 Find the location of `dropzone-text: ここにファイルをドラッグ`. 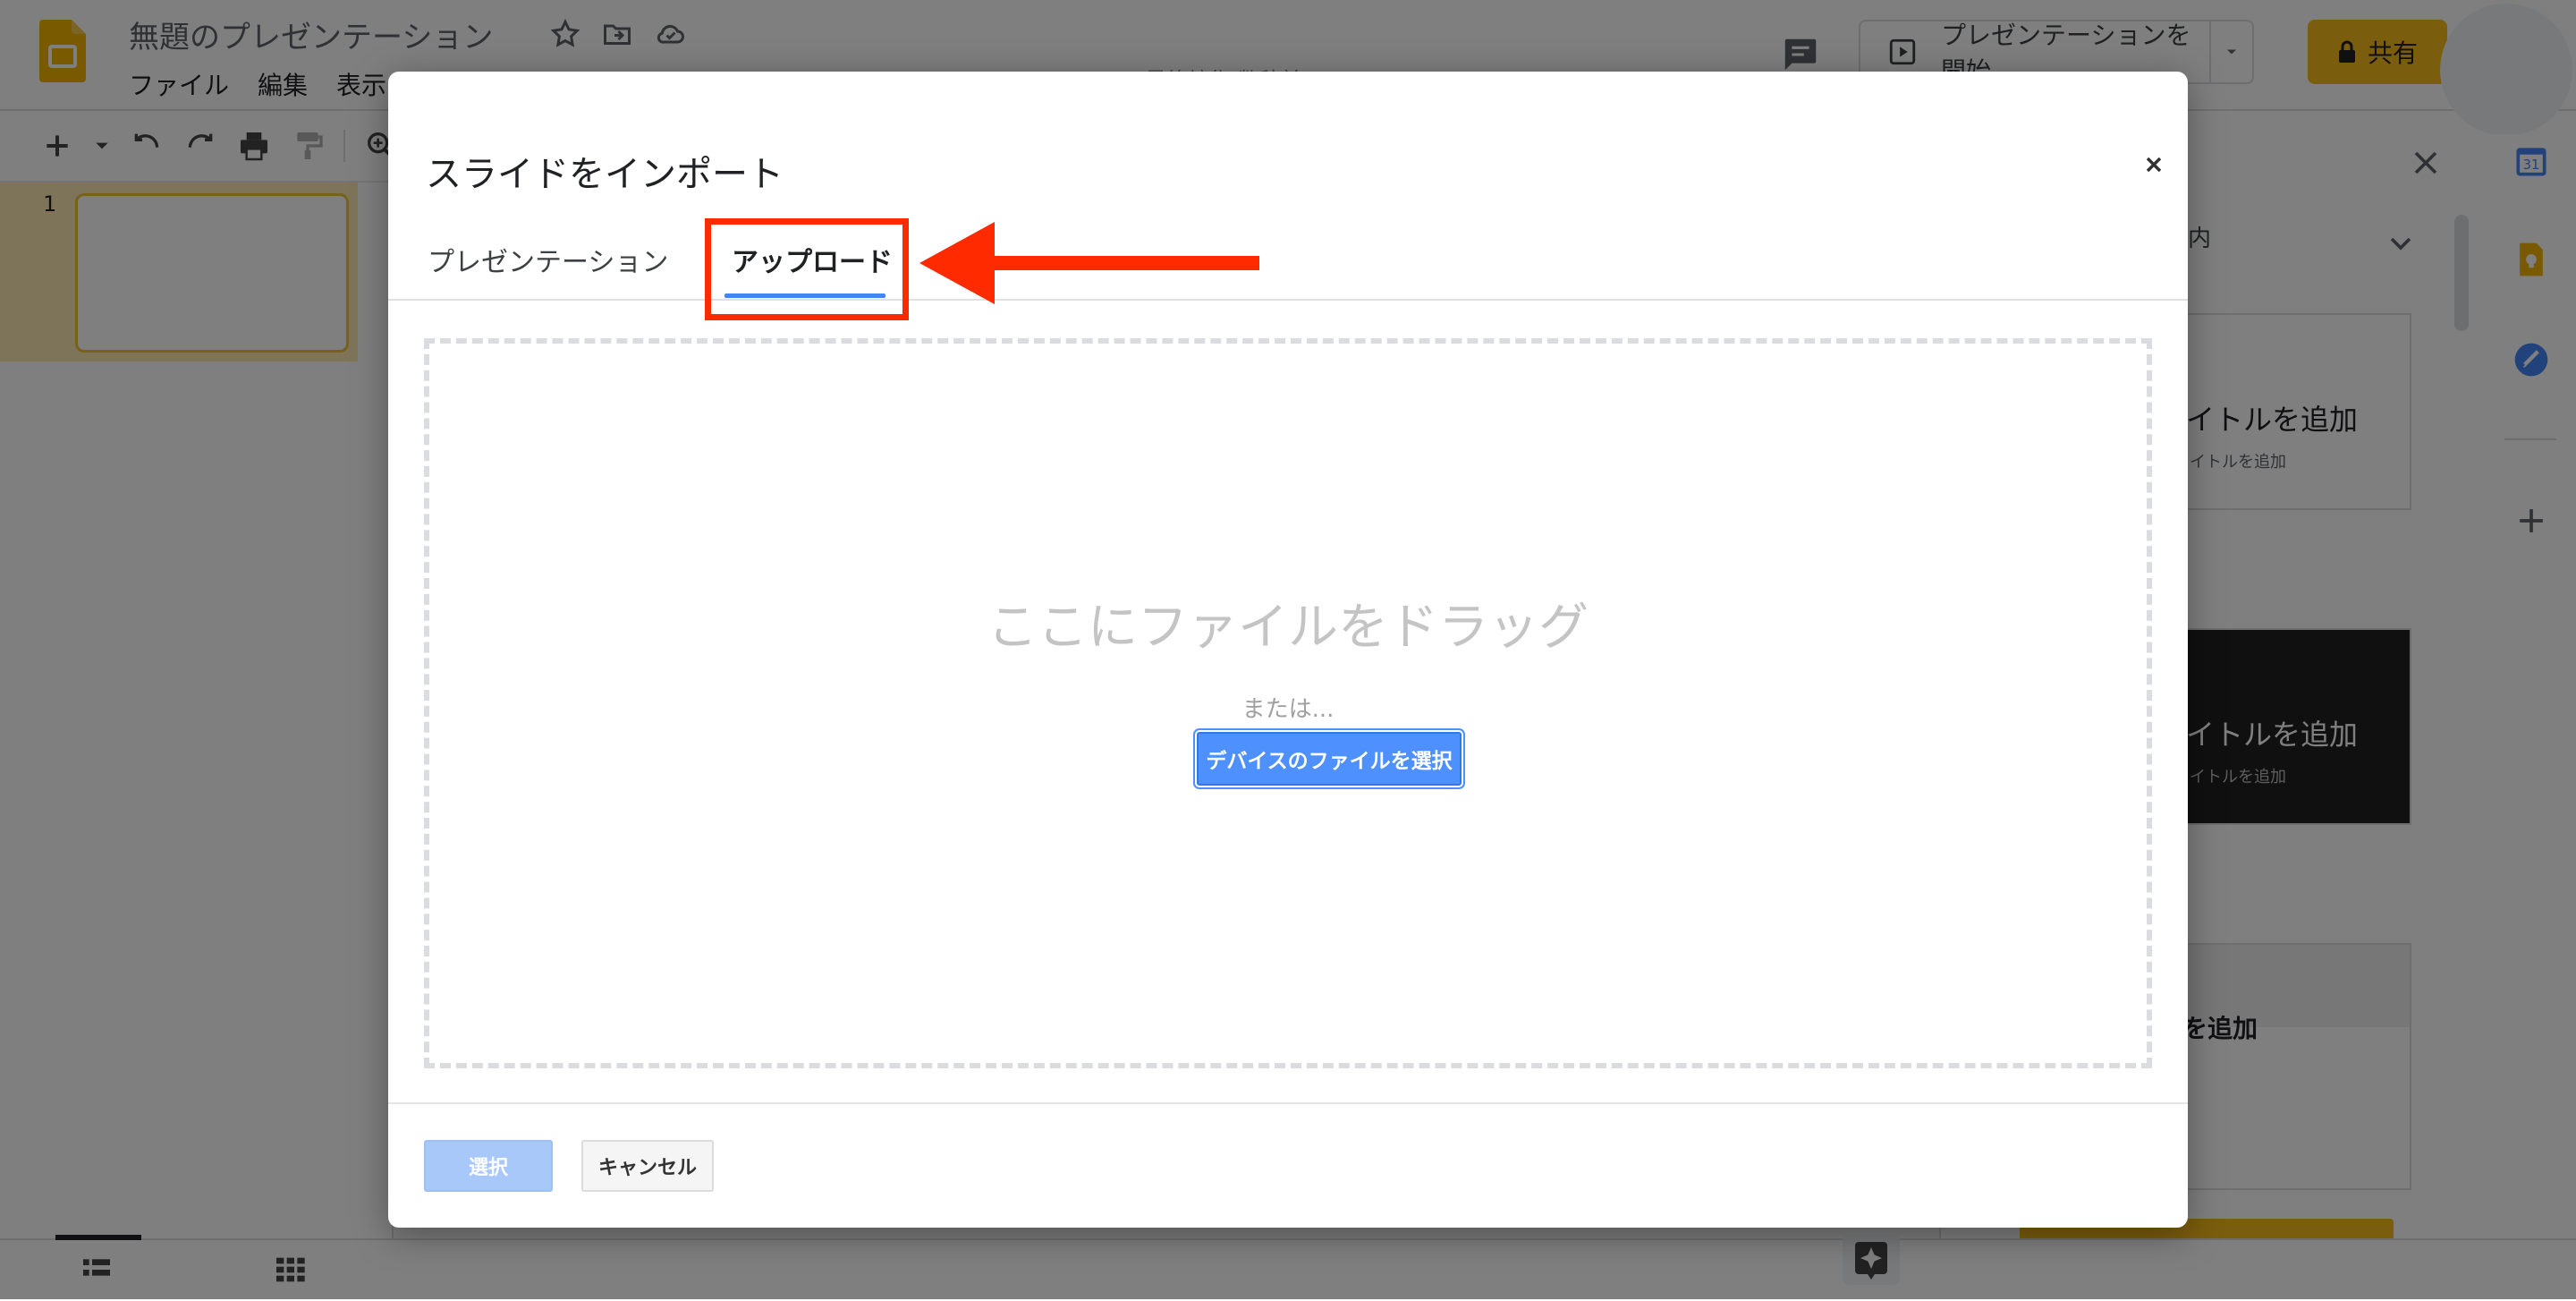

dropzone-text: ここにファイルをドラッグ is located at coordinates (1288, 628).